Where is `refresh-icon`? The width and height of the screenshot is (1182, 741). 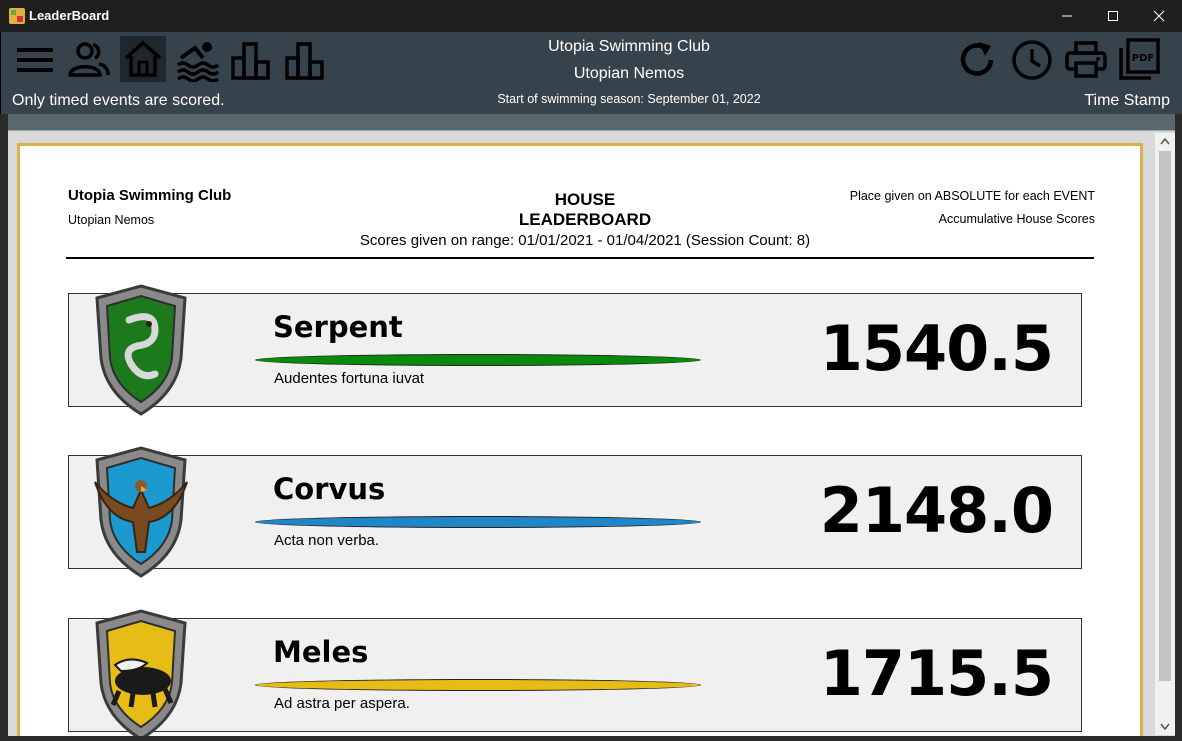
refresh-icon is located at coordinates (977, 59).